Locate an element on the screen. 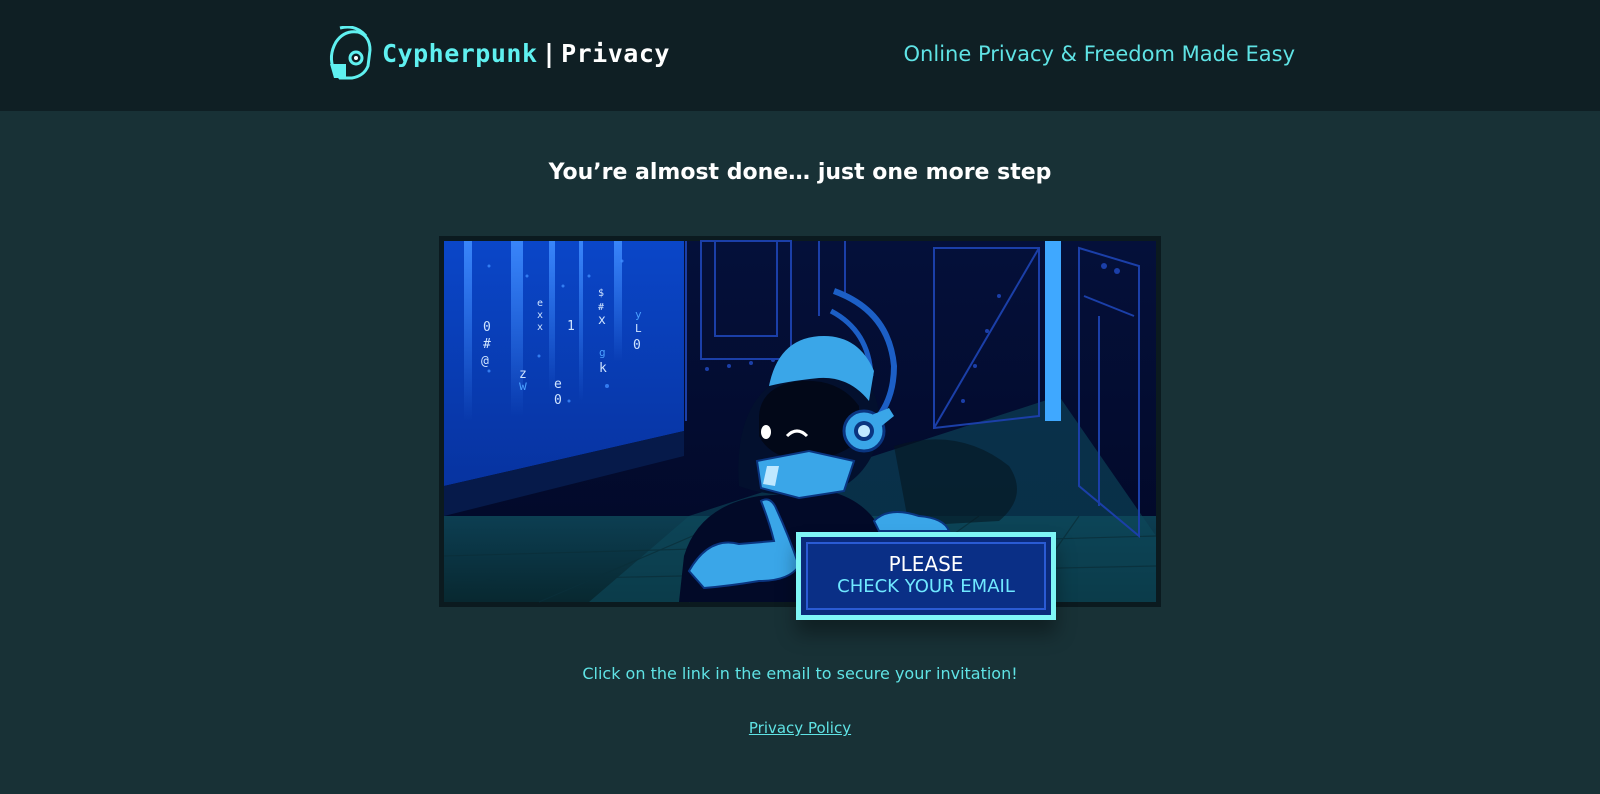  sign-panel: PLEASE CHECK YOUR EMAIL is located at coordinates (926, 576).